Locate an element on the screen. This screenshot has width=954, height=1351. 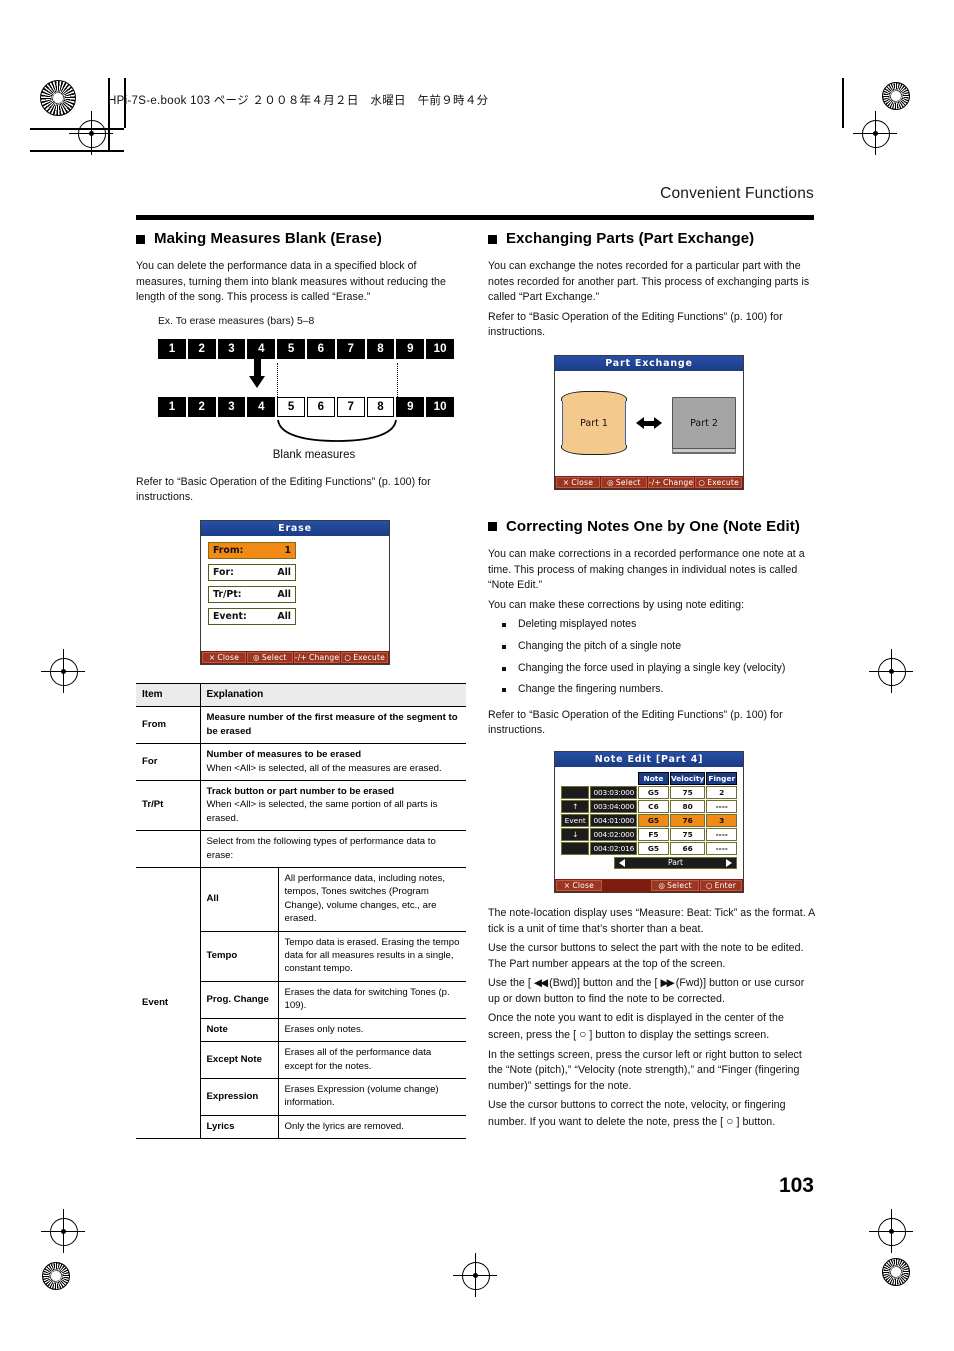
table-cell-item-spacer is located at coordinates (168, 849).